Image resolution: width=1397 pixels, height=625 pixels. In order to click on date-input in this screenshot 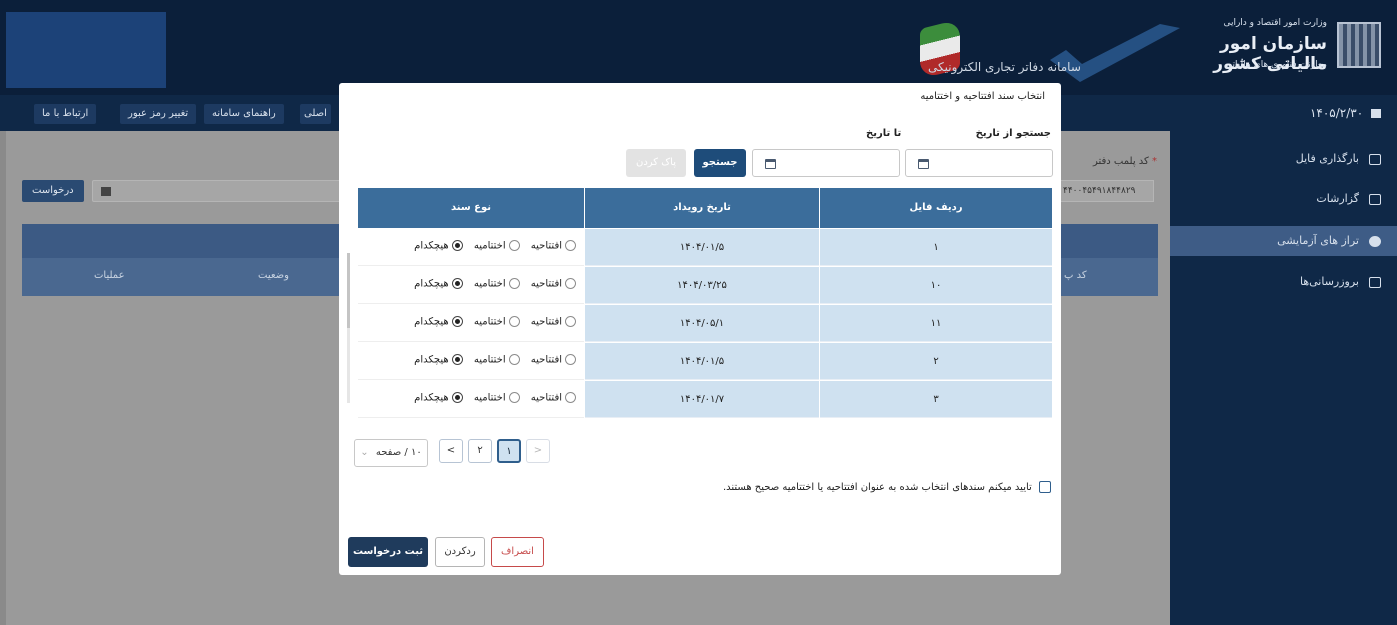, I will do `click(217, 191)`.